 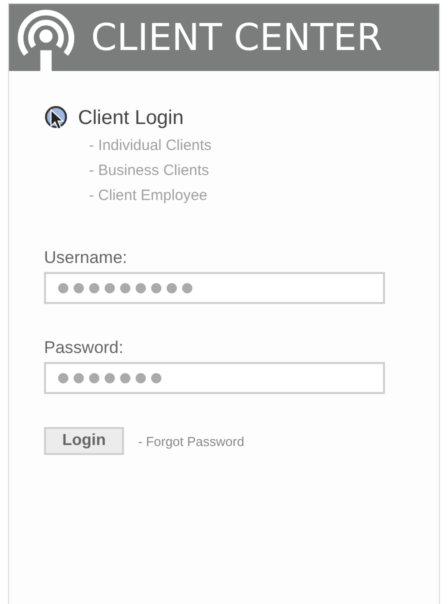 What do you see at coordinates (57, 118) in the screenshot?
I see `cursor-icon` at bounding box center [57, 118].